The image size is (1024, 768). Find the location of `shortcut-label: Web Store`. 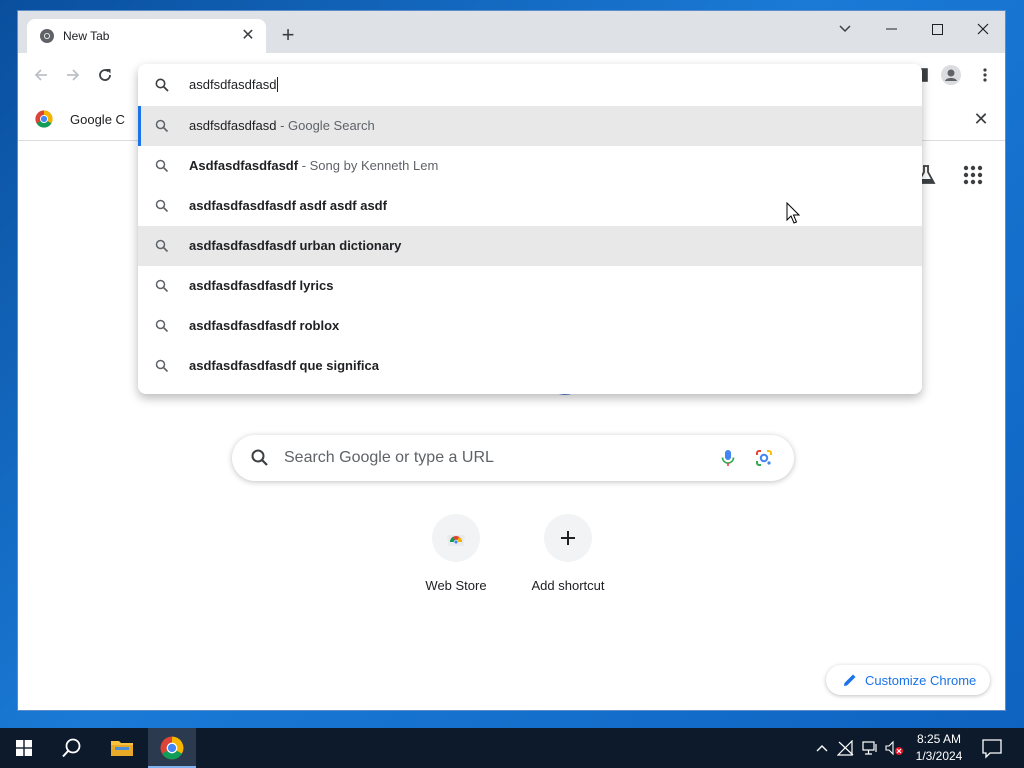

shortcut-label: Web Store is located at coordinates (456, 585).